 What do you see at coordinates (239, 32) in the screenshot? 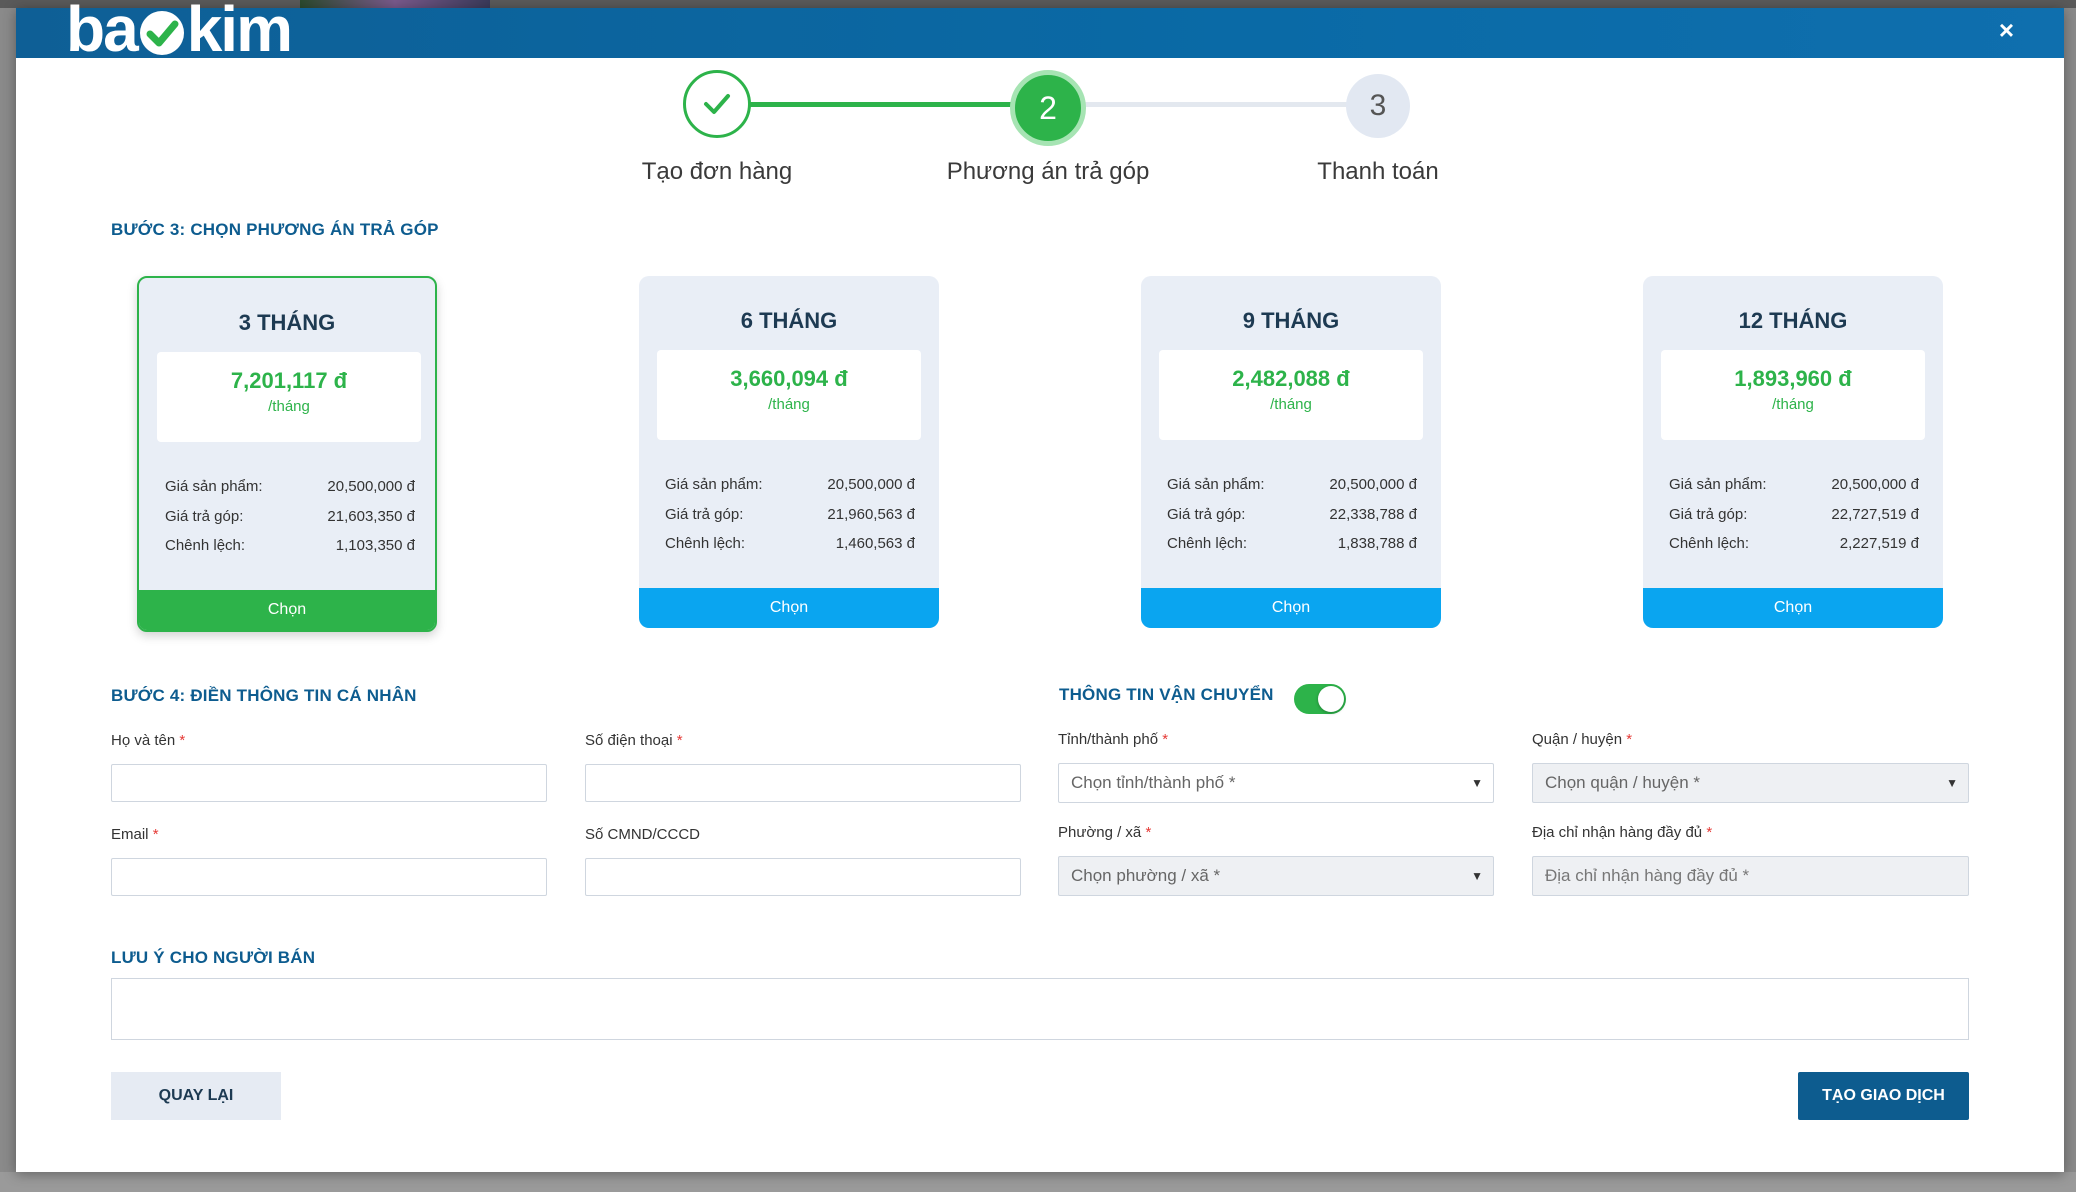
I see `logo-text-right: kim` at bounding box center [239, 32].